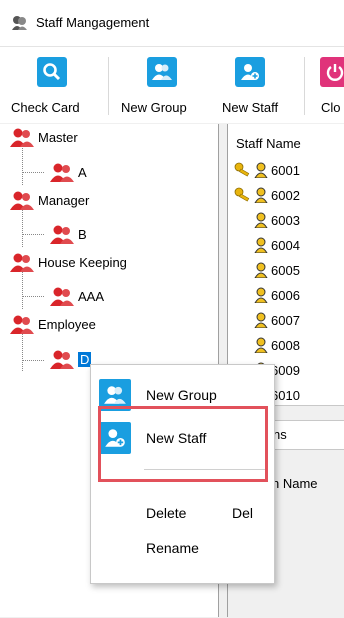  I want to click on menu-item-rename: Rename, so click(182, 548).